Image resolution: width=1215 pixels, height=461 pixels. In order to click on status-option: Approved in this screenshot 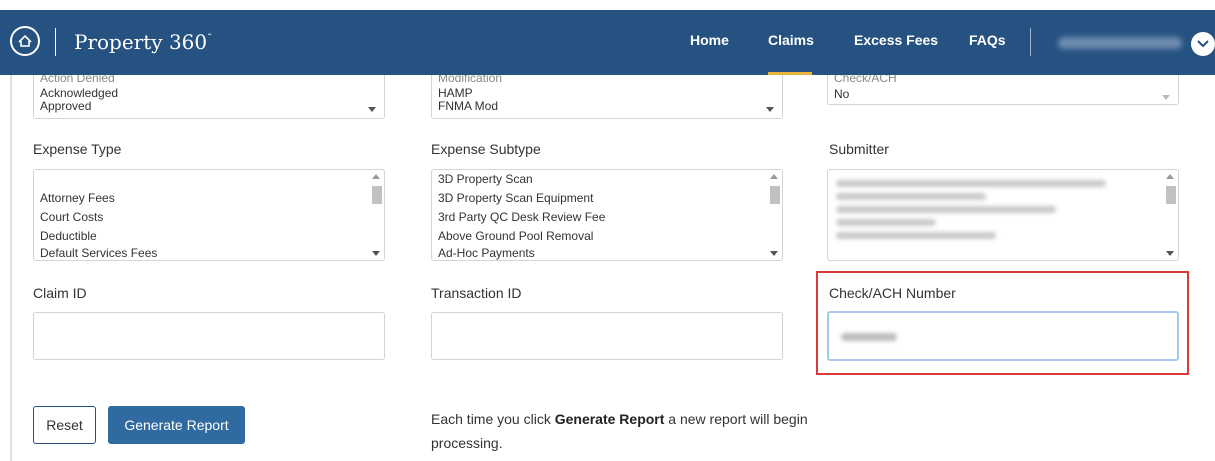, I will do `click(209, 106)`.